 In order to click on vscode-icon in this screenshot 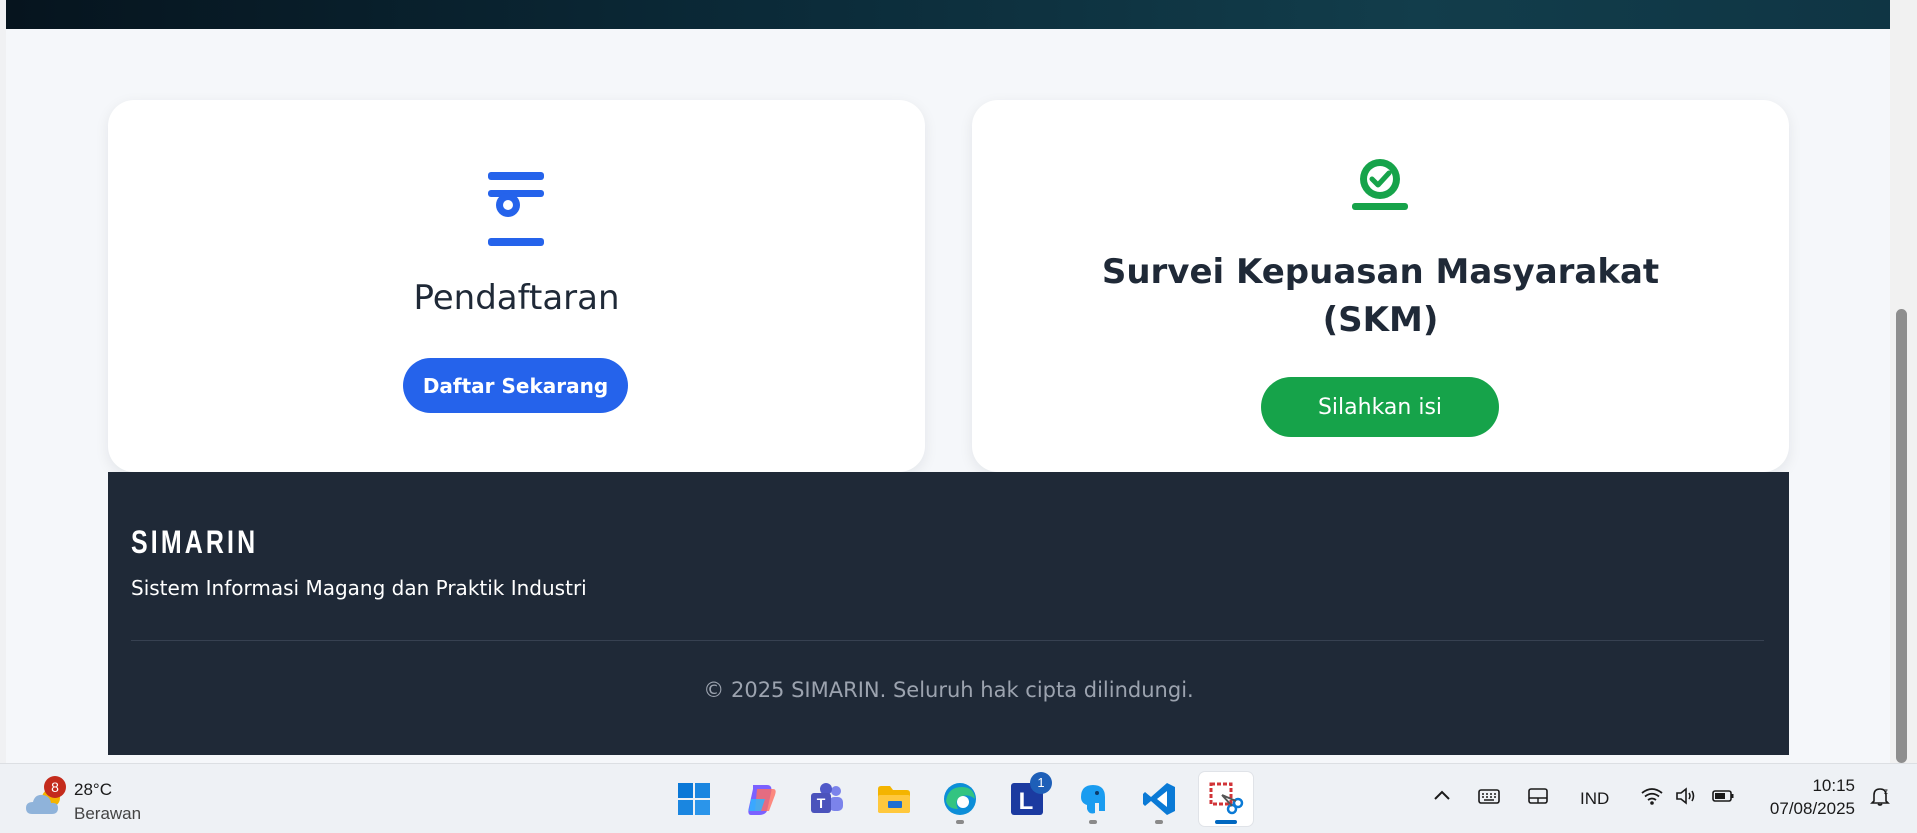, I will do `click(1159, 799)`.